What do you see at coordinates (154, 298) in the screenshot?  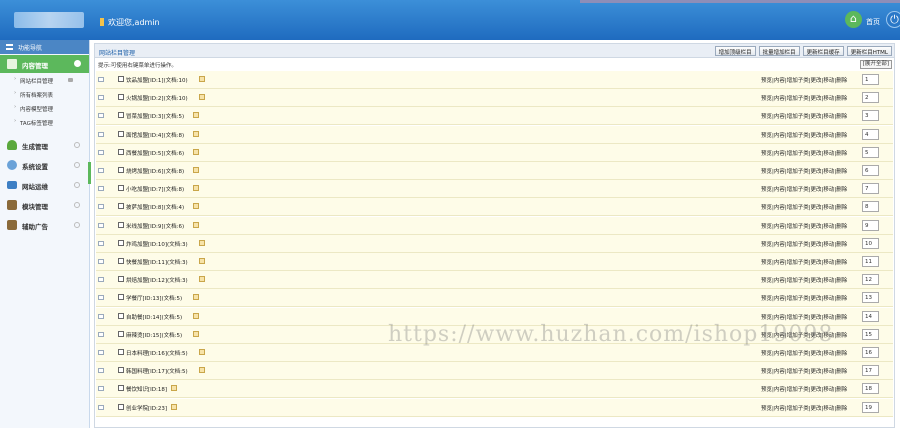 I see `column-name: 学餐厅[ID:13](文档:5)` at bounding box center [154, 298].